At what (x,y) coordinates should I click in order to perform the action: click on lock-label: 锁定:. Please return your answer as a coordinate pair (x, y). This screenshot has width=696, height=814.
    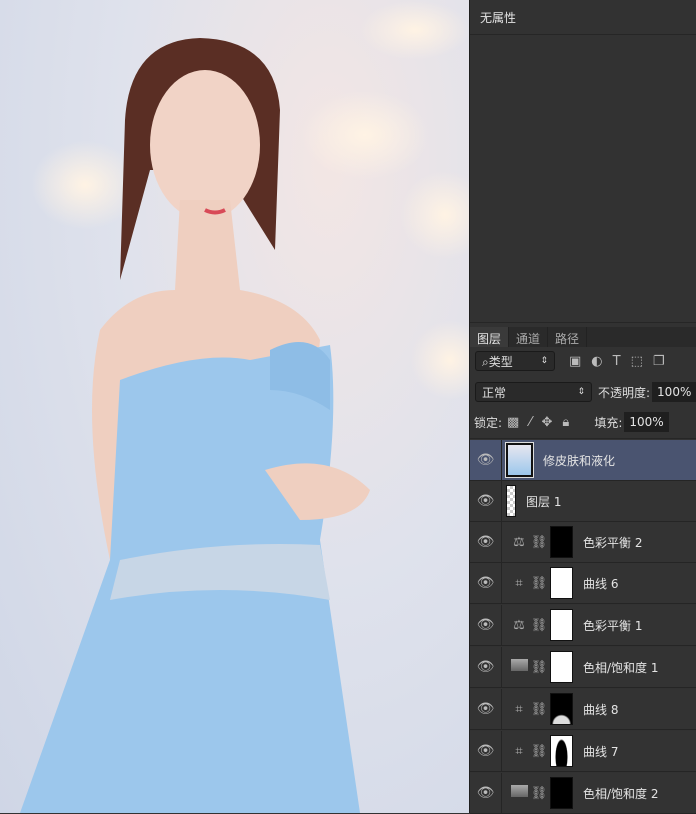
    Looking at the image, I should click on (488, 422).